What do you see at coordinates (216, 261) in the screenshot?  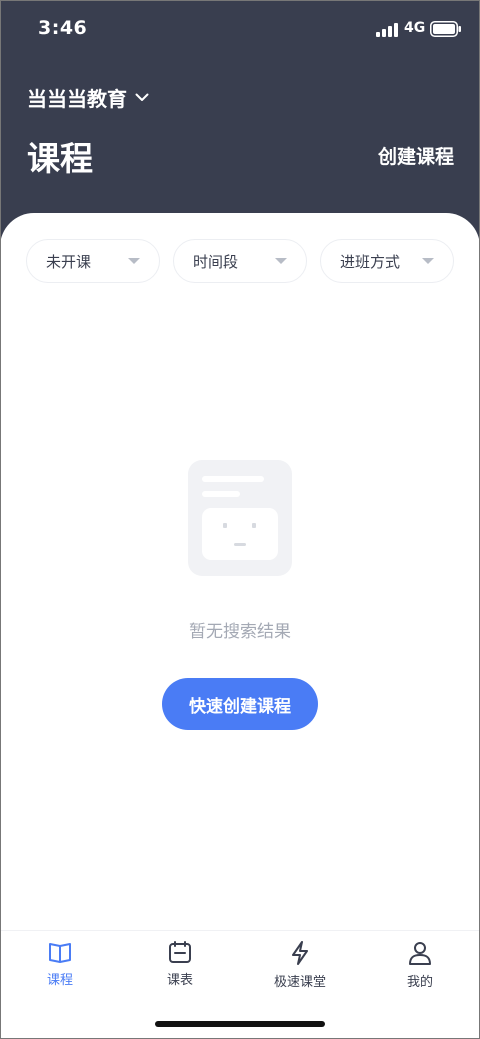 I see `filter-label: 时间段` at bounding box center [216, 261].